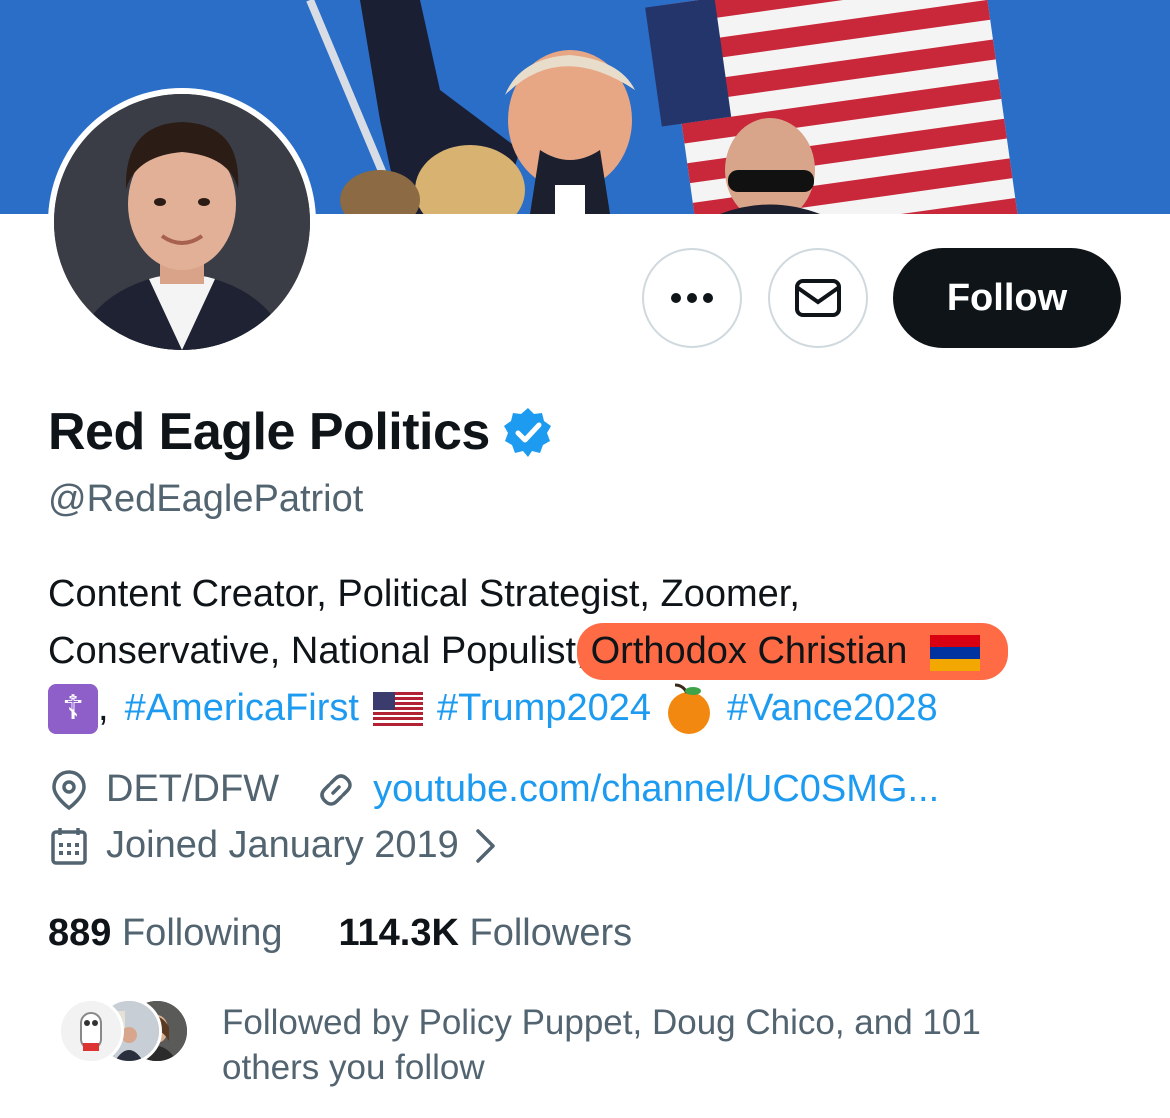 The height and width of the screenshot is (1118, 1170). I want to click on bio-highlight: Orthodox Christian, so click(792, 651).